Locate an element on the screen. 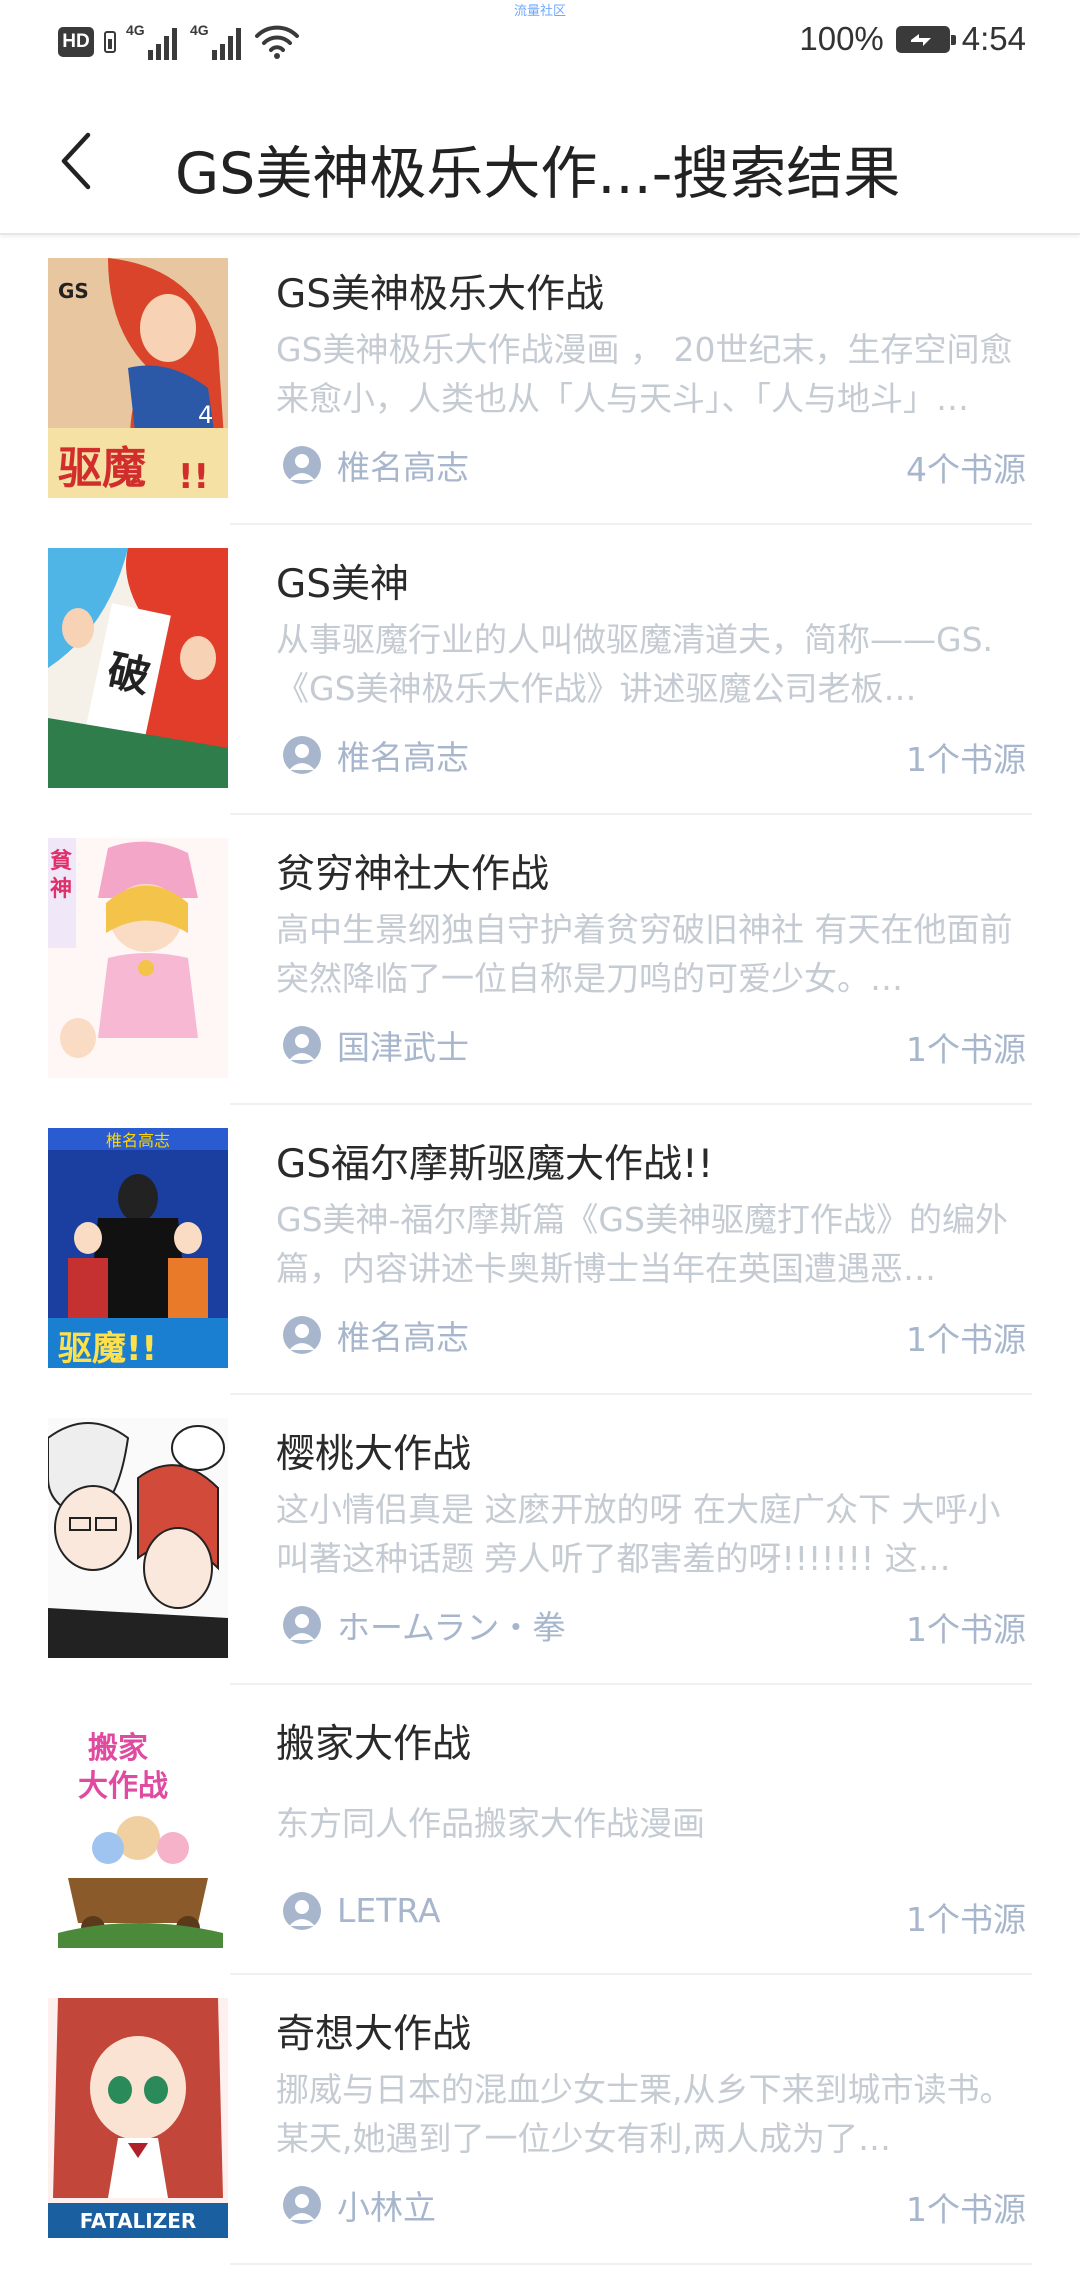  svg-text: 大作战 is located at coordinates (123, 1786).